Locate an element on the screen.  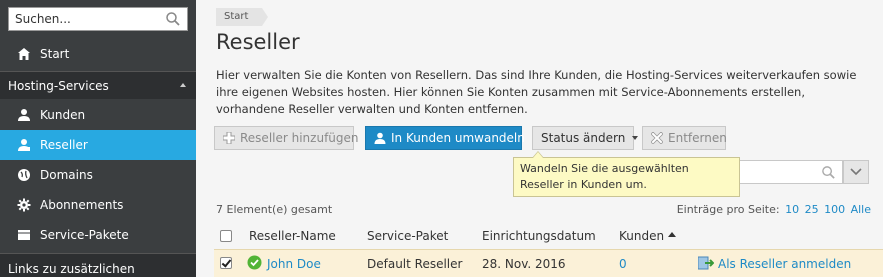
remove-button: Entfernen is located at coordinates (684, 138).